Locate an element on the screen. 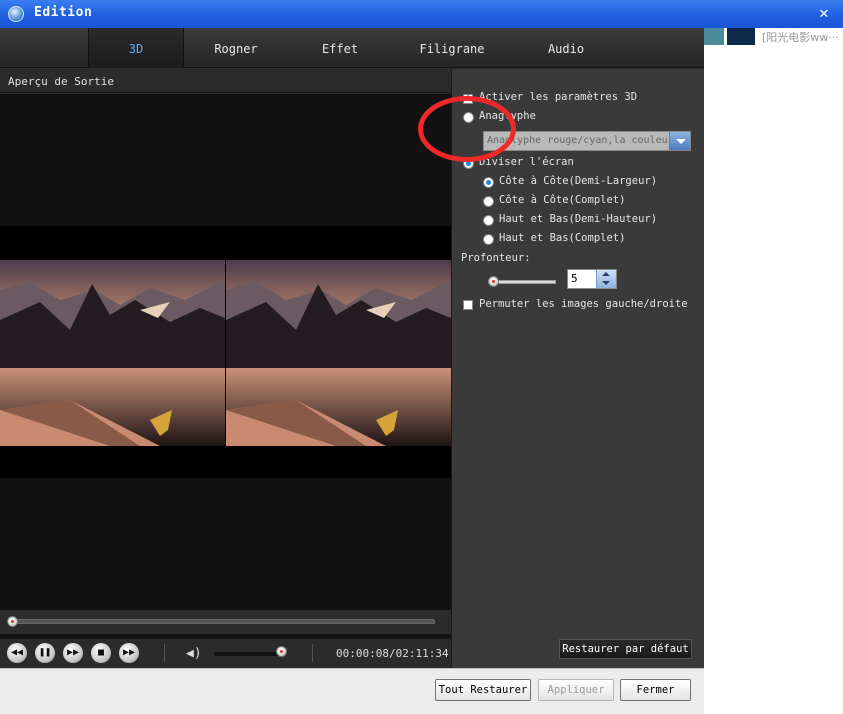 The height and width of the screenshot is (714, 843). tab-filigrane: Filigrane is located at coordinates (452, 48).